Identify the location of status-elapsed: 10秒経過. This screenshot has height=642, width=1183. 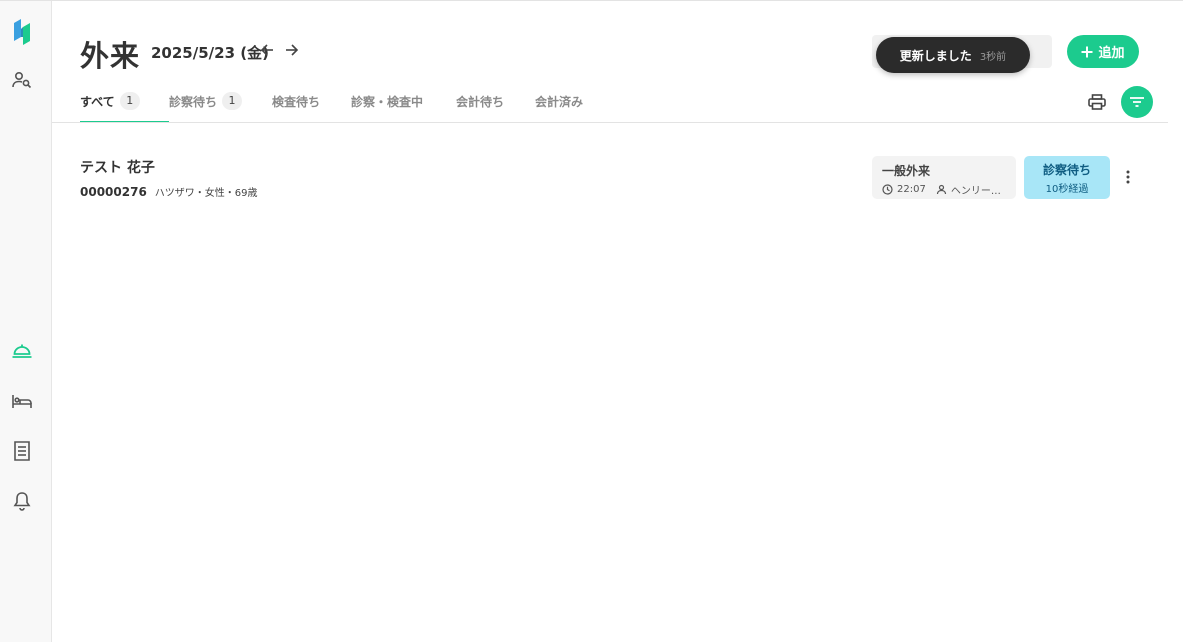
(1067, 189).